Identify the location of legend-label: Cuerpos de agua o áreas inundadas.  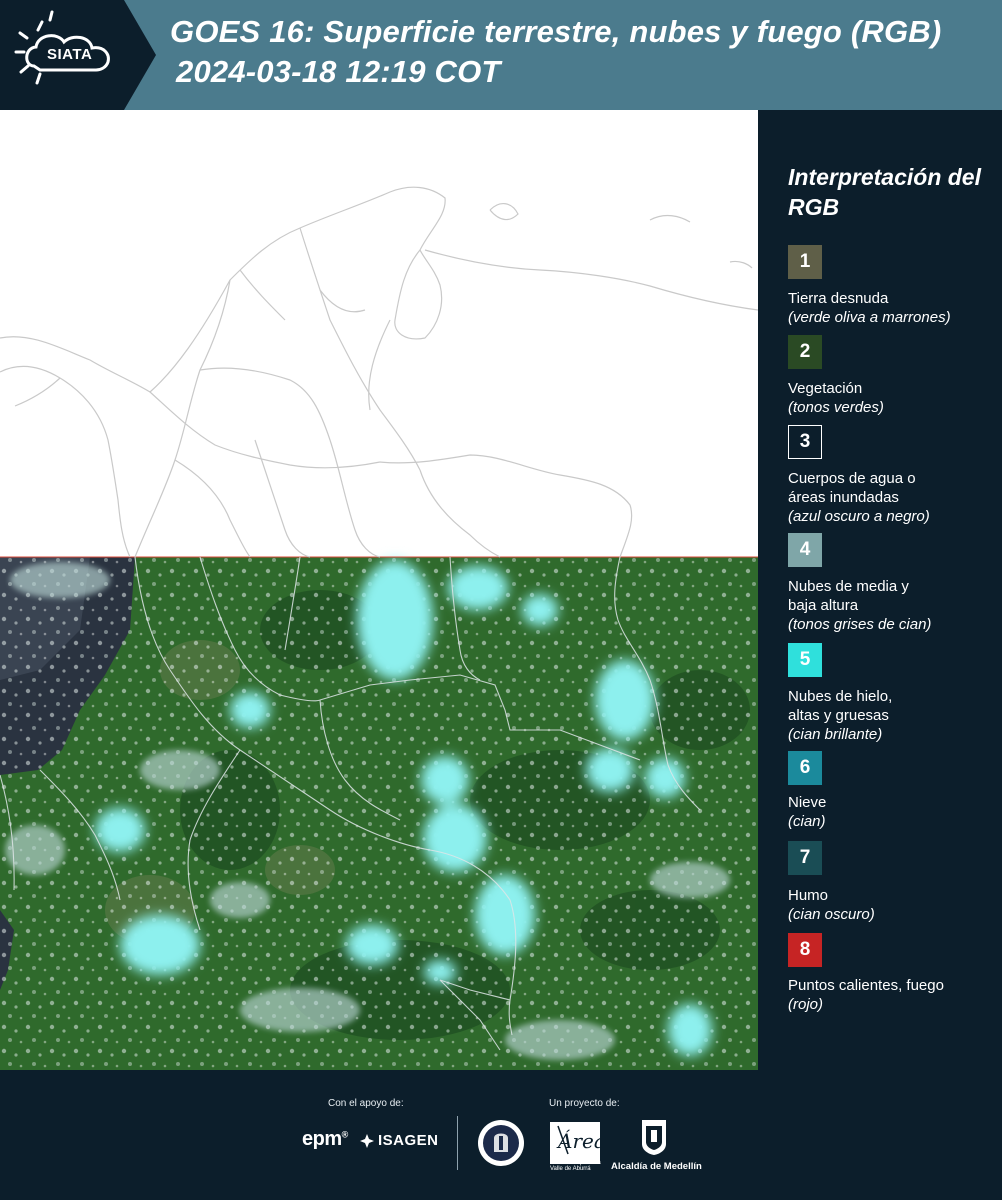
(852, 488).